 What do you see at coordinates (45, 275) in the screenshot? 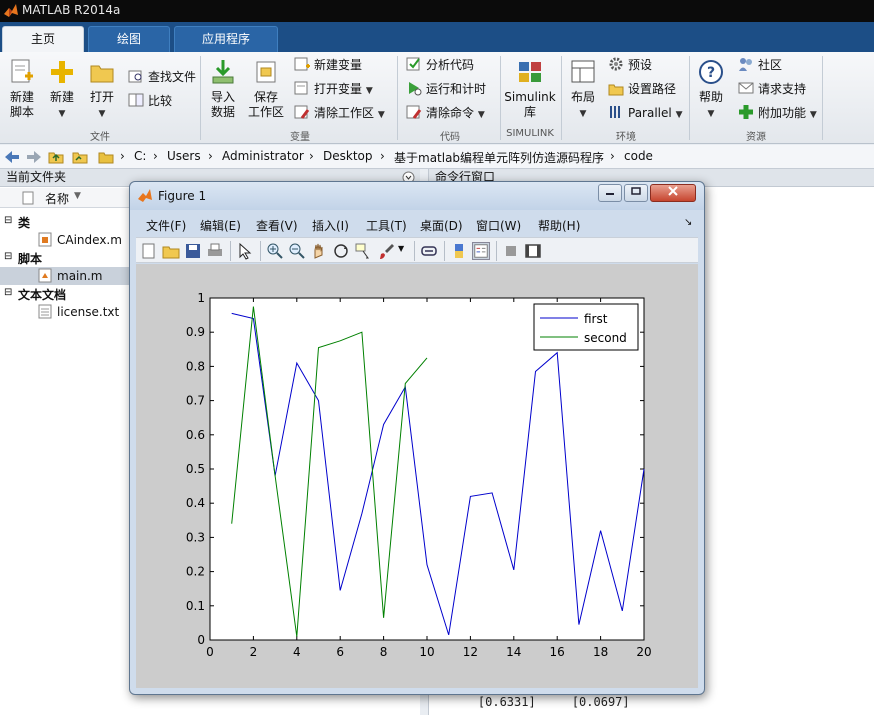
I see `script-file-icon` at bounding box center [45, 275].